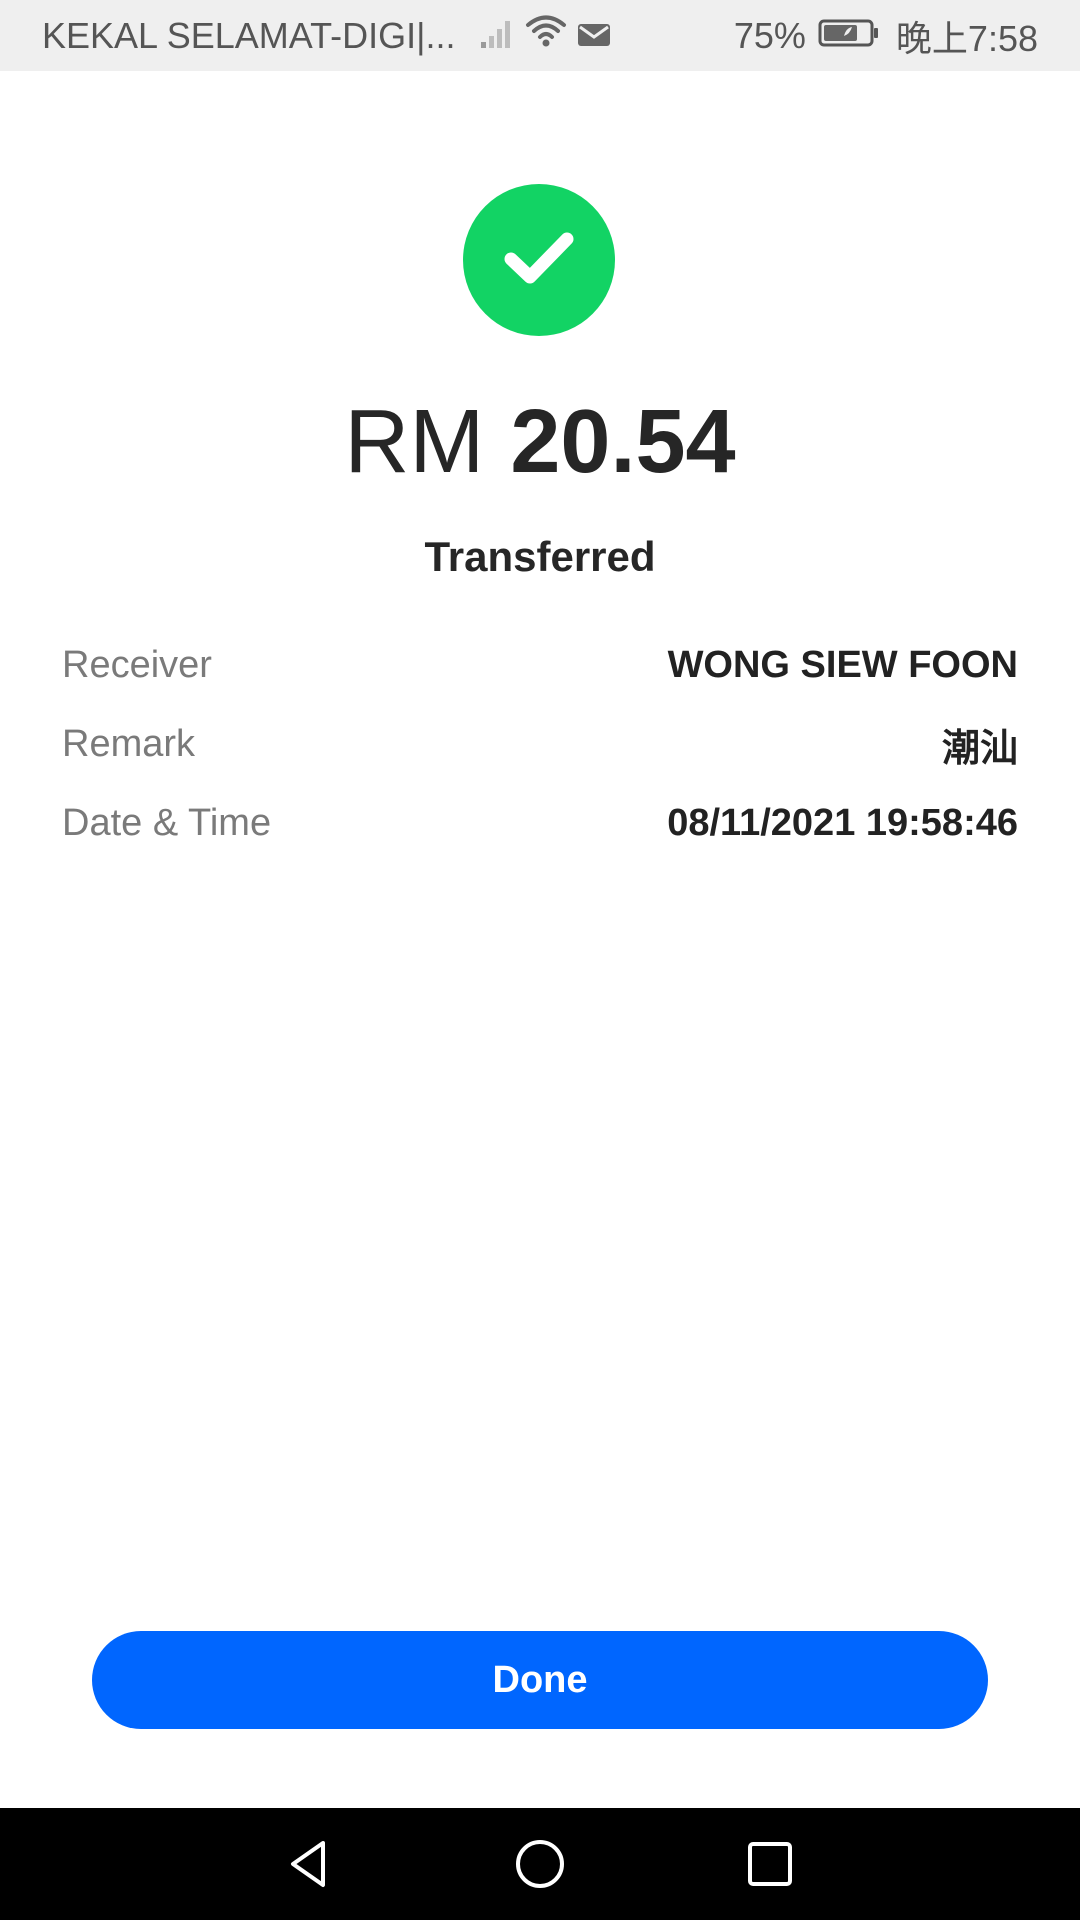 This screenshot has width=1080, height=1920. I want to click on wifi-icon, so click(546, 35).